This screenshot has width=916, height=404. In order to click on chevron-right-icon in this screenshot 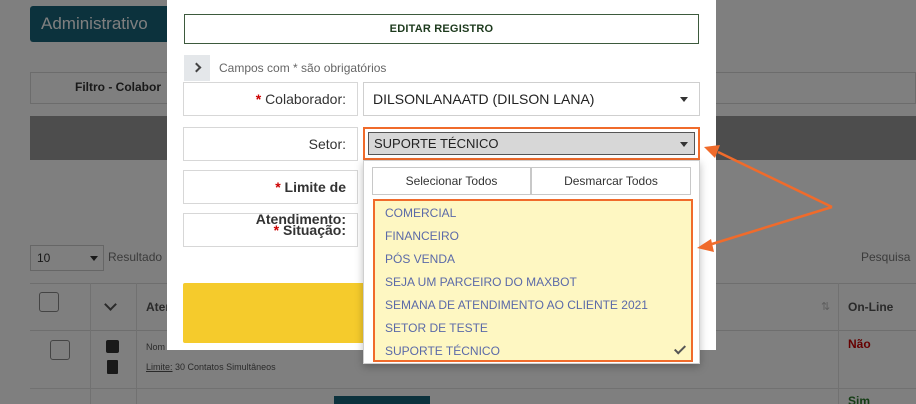, I will do `click(196, 67)`.